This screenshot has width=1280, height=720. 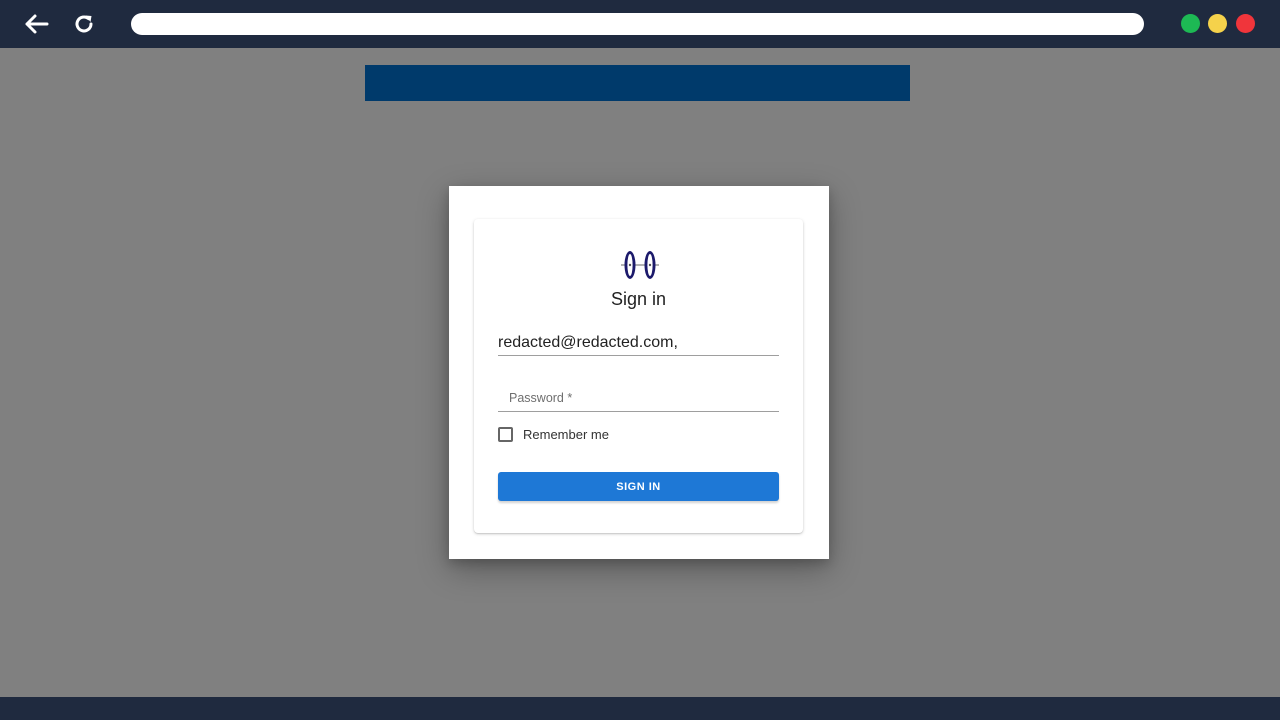 What do you see at coordinates (640, 708) in the screenshot?
I see `browser-bottom-bar` at bounding box center [640, 708].